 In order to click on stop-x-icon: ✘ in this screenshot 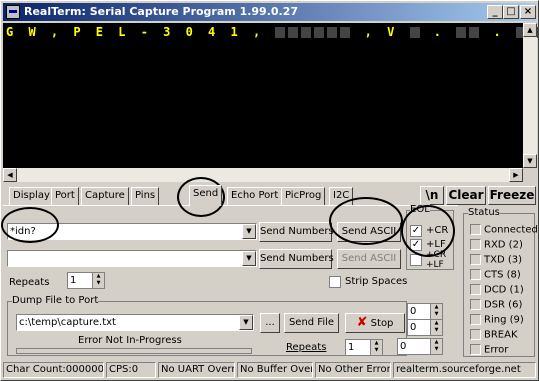, I will do `click(362, 322)`.